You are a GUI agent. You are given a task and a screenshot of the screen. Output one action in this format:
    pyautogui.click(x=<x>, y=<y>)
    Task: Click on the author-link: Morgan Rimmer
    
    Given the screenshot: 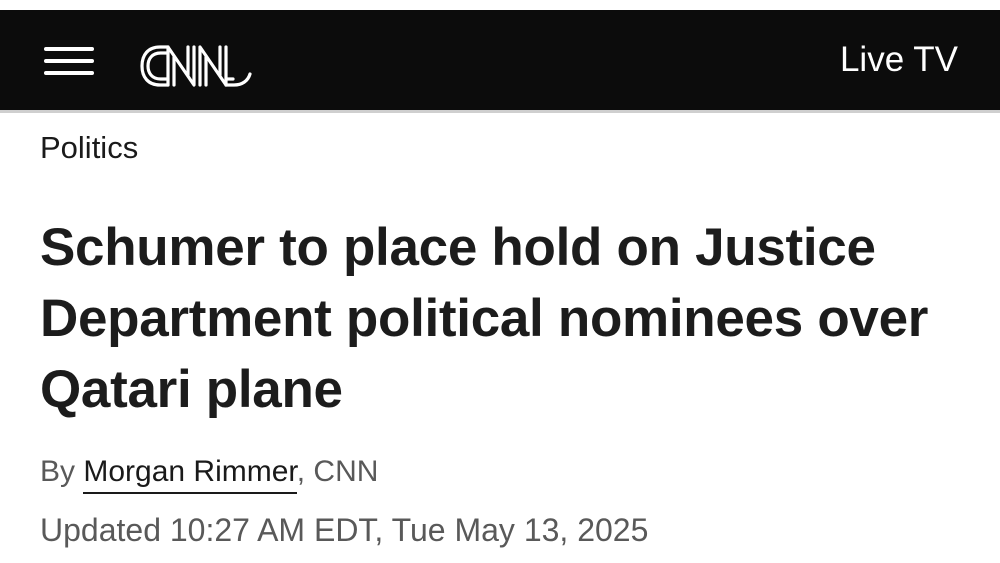 What is the action you would take?
    pyautogui.click(x=190, y=474)
    